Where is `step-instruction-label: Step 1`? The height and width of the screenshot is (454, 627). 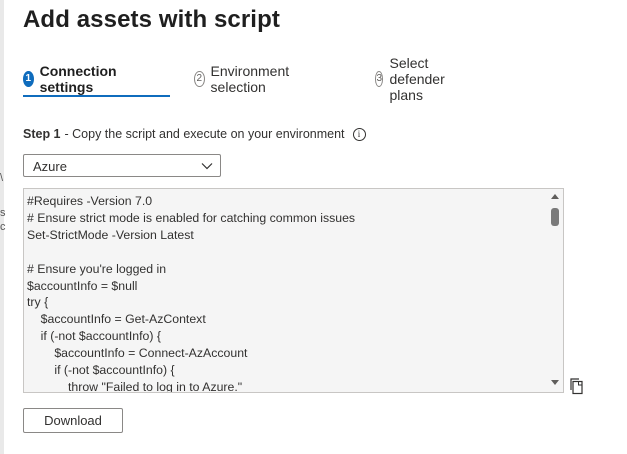 step-instruction-label: Step 1 is located at coordinates (42, 134).